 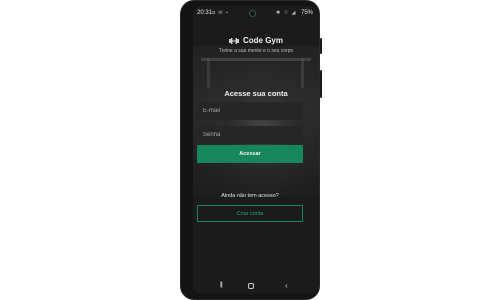 What do you see at coordinates (233, 40) in the screenshot?
I see `dumbbell-logo-icon` at bounding box center [233, 40].